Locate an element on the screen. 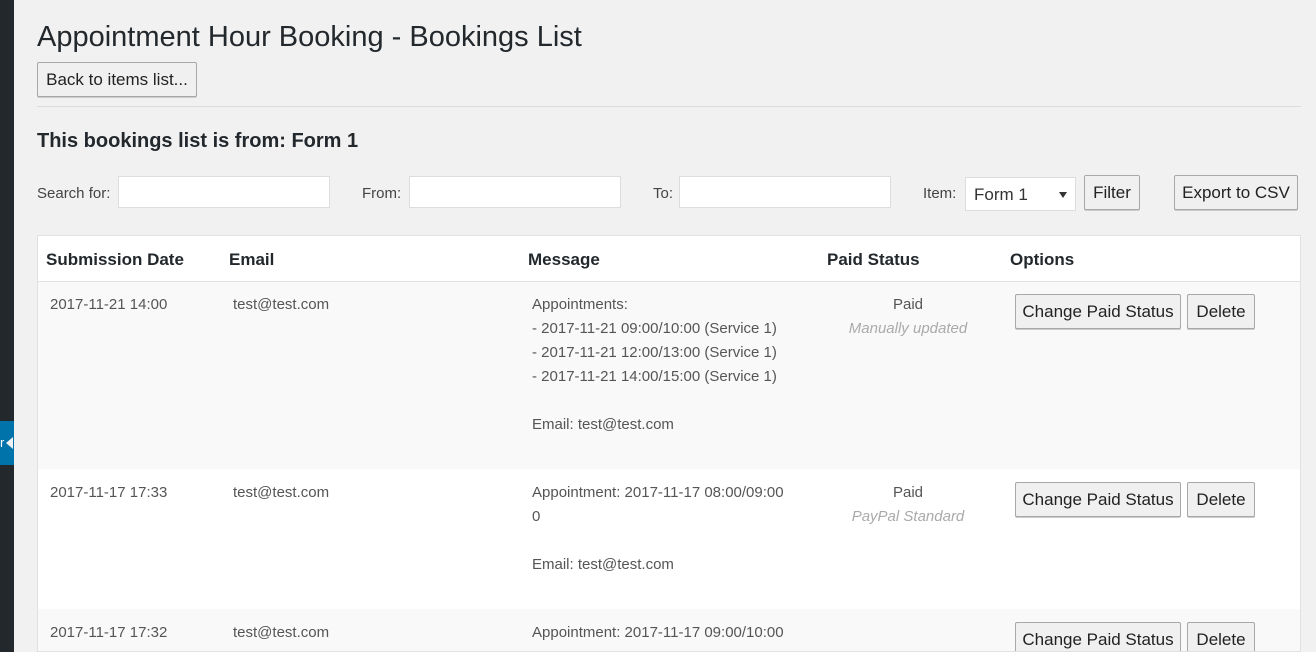  from-label: From: is located at coordinates (382, 193).